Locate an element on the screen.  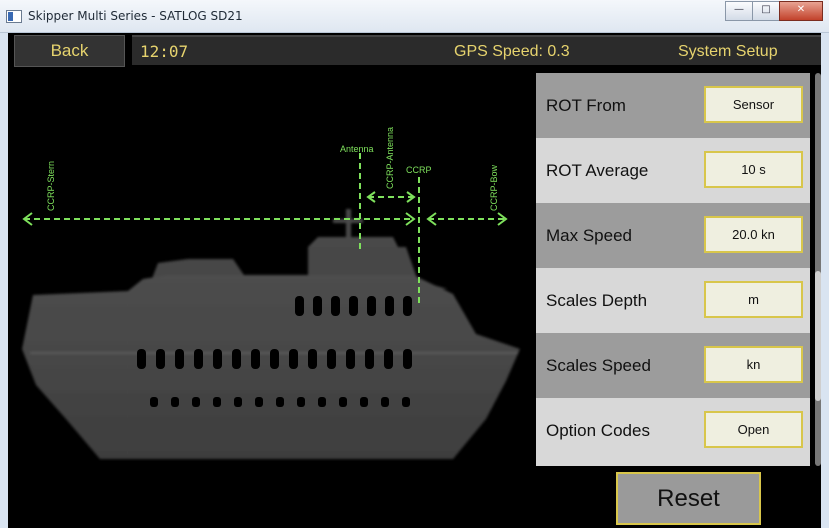
ship-windows-middle is located at coordinates (274, 359).